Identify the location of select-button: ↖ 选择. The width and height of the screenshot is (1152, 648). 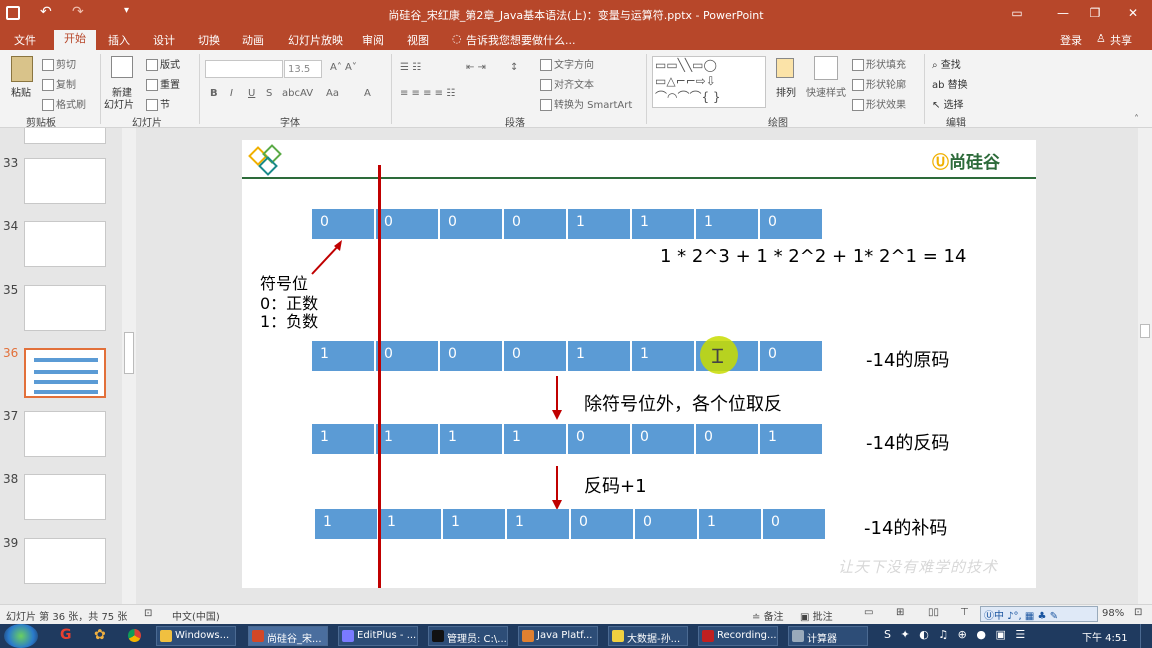
(948, 103).